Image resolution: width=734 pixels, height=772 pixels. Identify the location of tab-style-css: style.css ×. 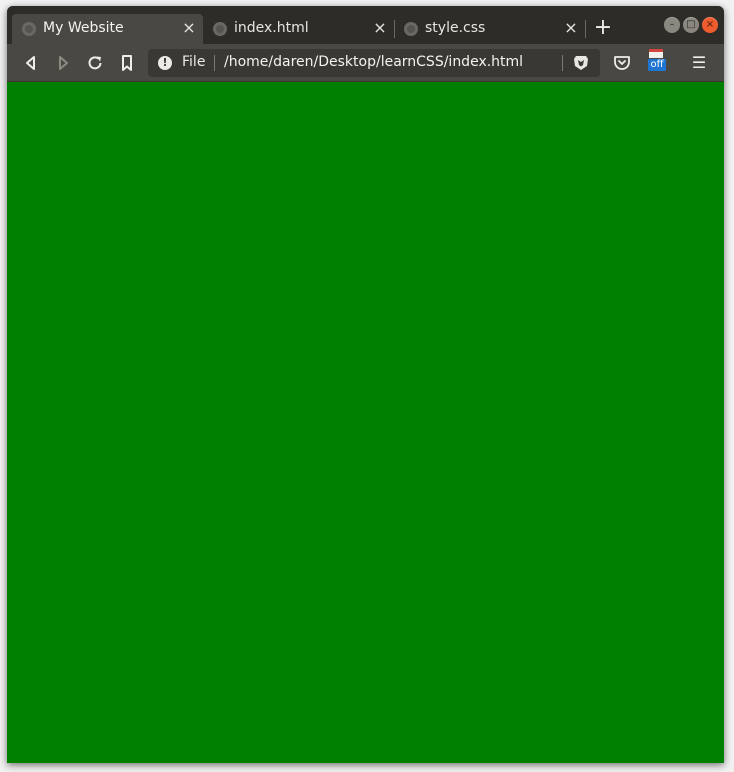
(489, 29).